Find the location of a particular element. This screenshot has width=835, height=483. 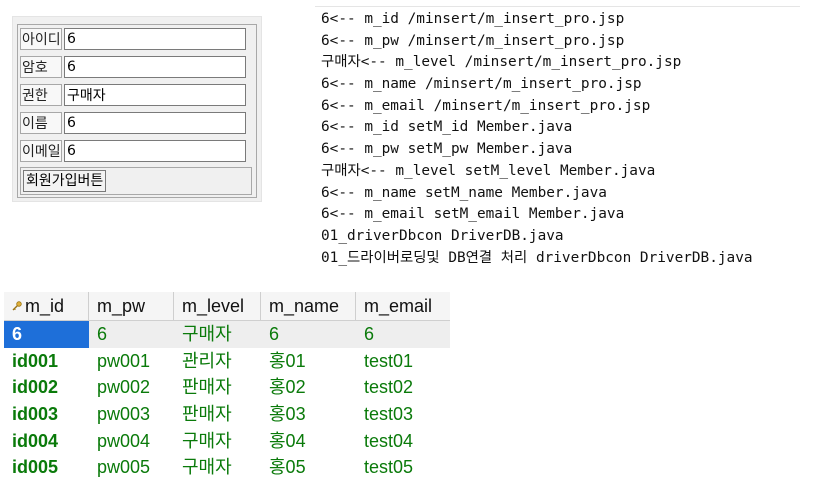

table-cell-m-email: 6 is located at coordinates (403, 334).